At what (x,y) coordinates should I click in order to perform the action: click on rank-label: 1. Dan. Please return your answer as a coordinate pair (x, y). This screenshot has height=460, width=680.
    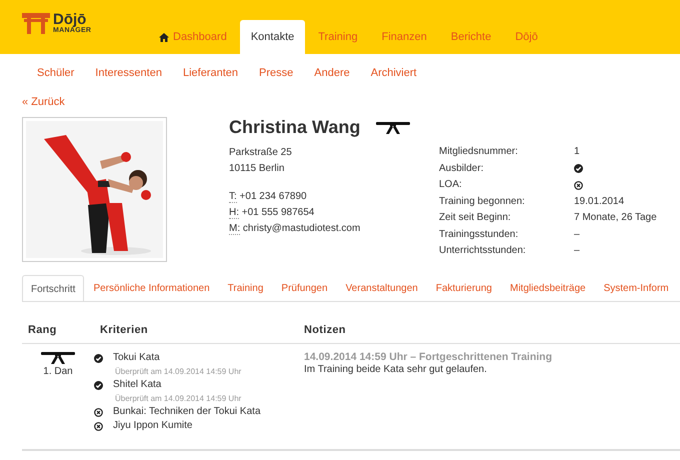
    Looking at the image, I should click on (58, 371).